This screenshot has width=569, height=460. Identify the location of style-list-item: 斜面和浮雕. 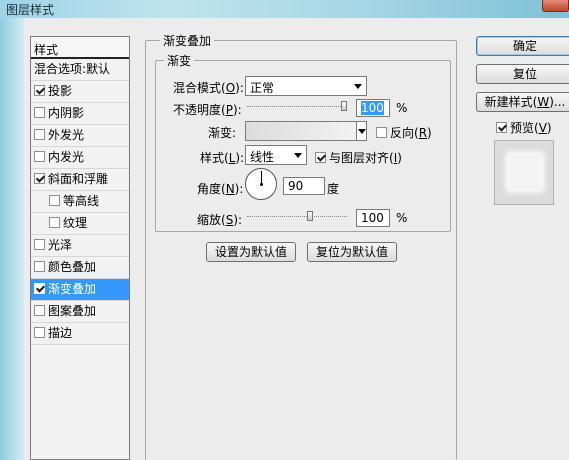
(80, 180).